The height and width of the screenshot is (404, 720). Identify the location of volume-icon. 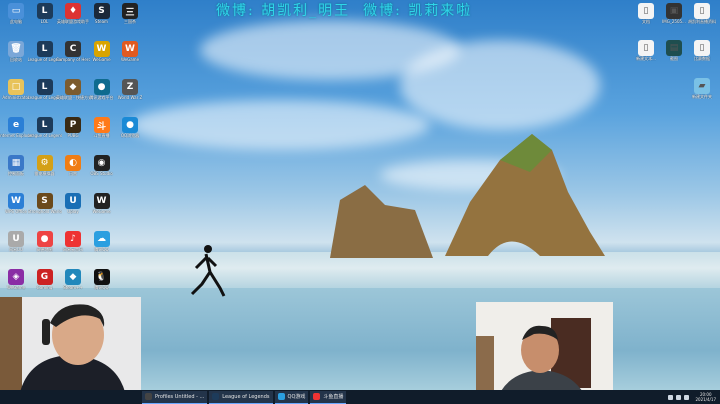
(679, 397).